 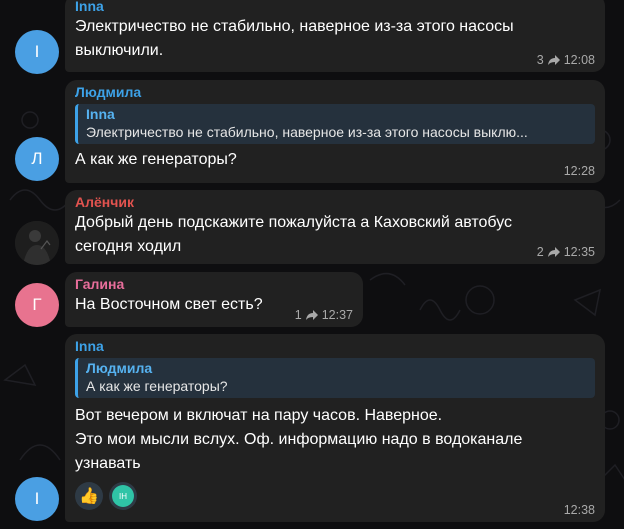 I want to click on sender-name: Алёнчик, so click(x=104, y=202).